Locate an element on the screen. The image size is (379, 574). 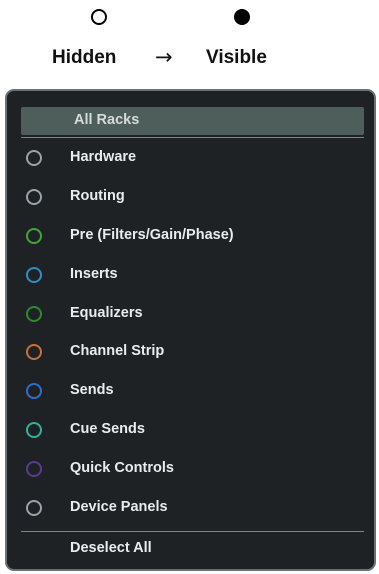
menu-item-label: Channel Strip is located at coordinates (117, 351).